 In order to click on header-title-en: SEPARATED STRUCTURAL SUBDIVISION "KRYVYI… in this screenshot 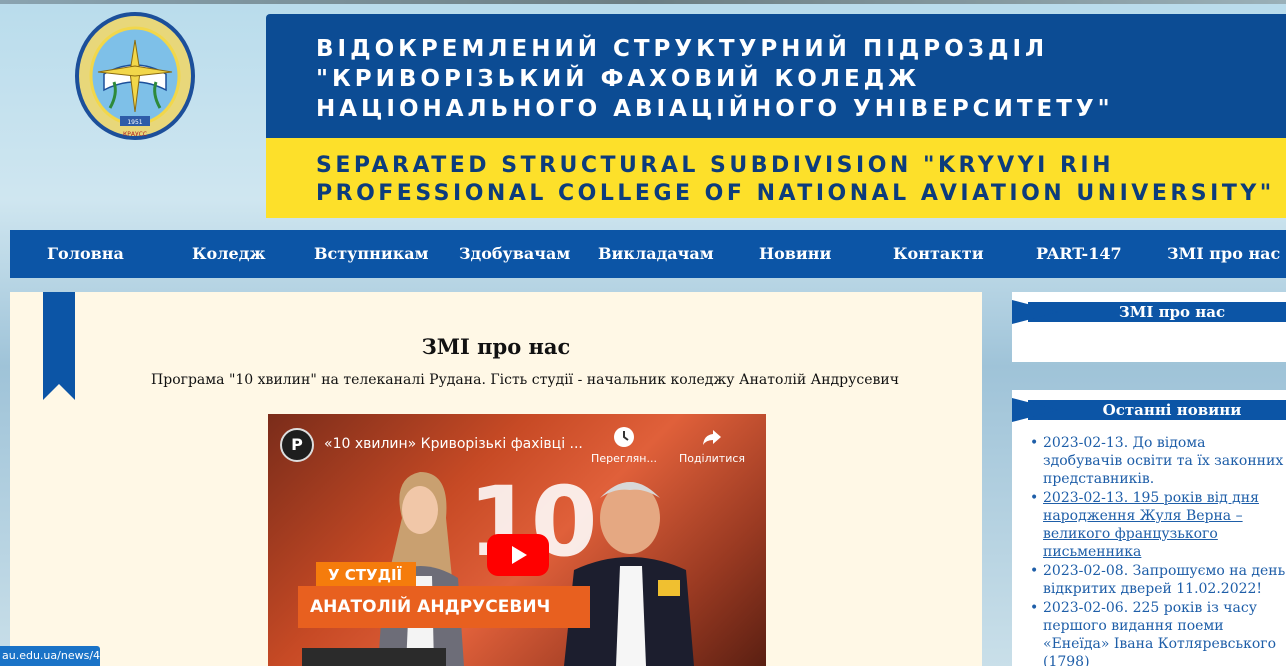, I will do `click(795, 179)`.